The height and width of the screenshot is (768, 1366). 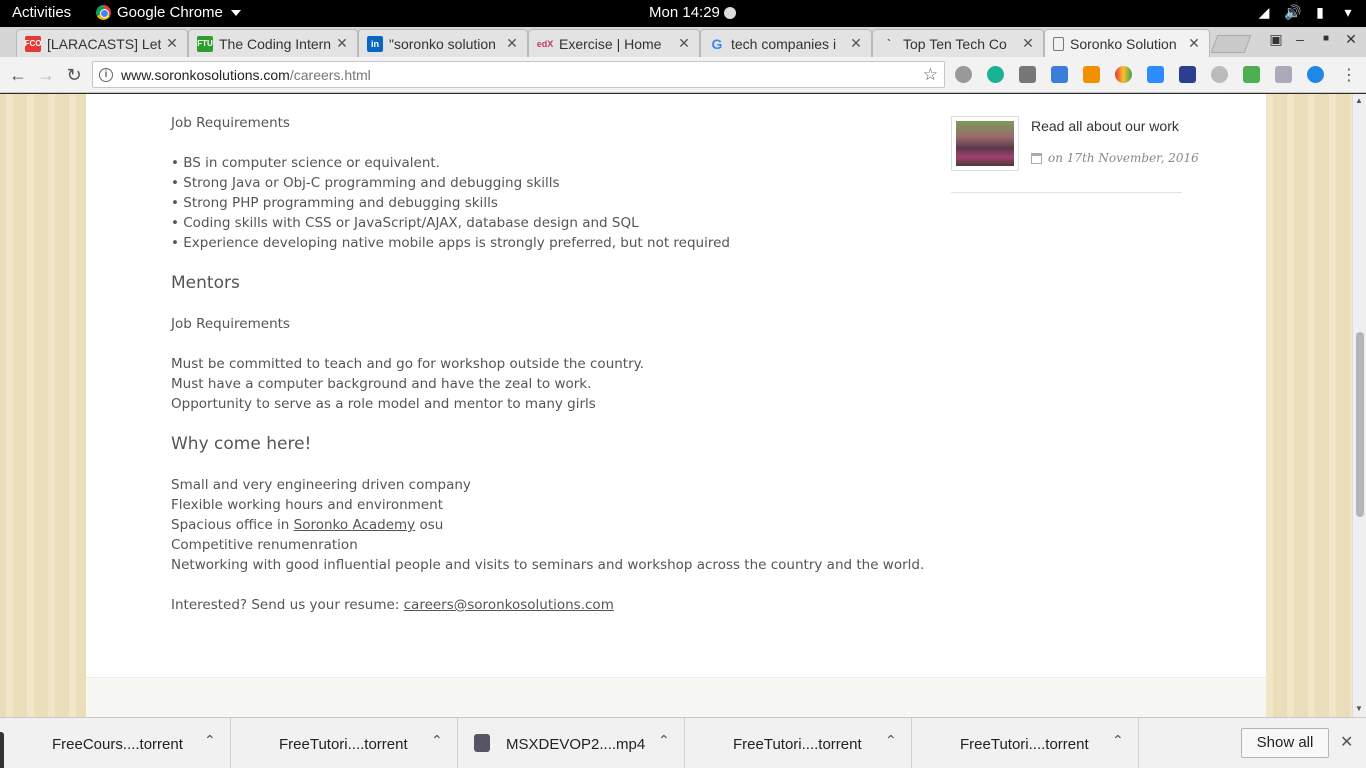 What do you see at coordinates (676, 697) in the screenshot?
I see `page-footer` at bounding box center [676, 697].